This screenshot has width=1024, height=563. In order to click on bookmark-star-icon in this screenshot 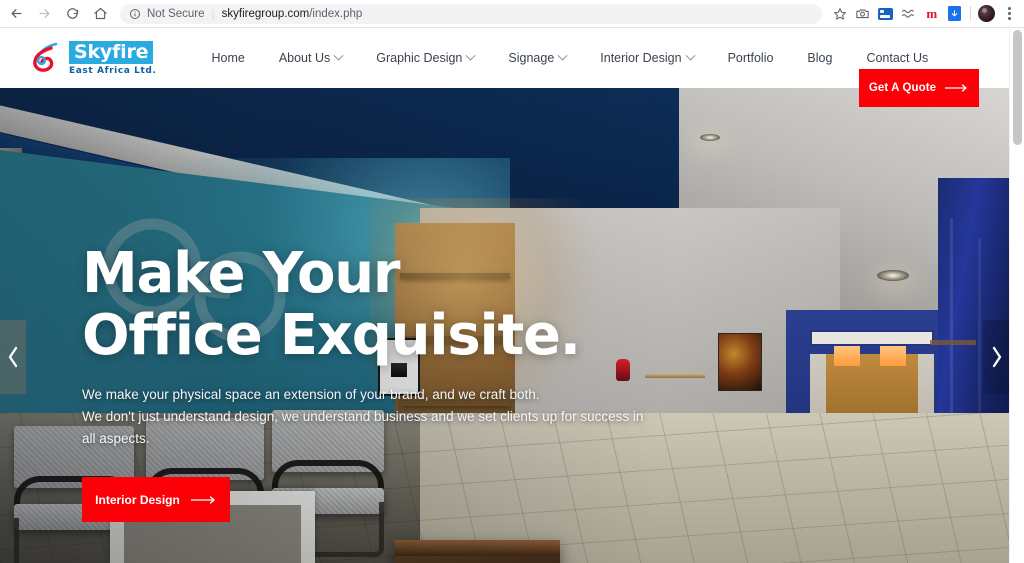, I will do `click(839, 13)`.